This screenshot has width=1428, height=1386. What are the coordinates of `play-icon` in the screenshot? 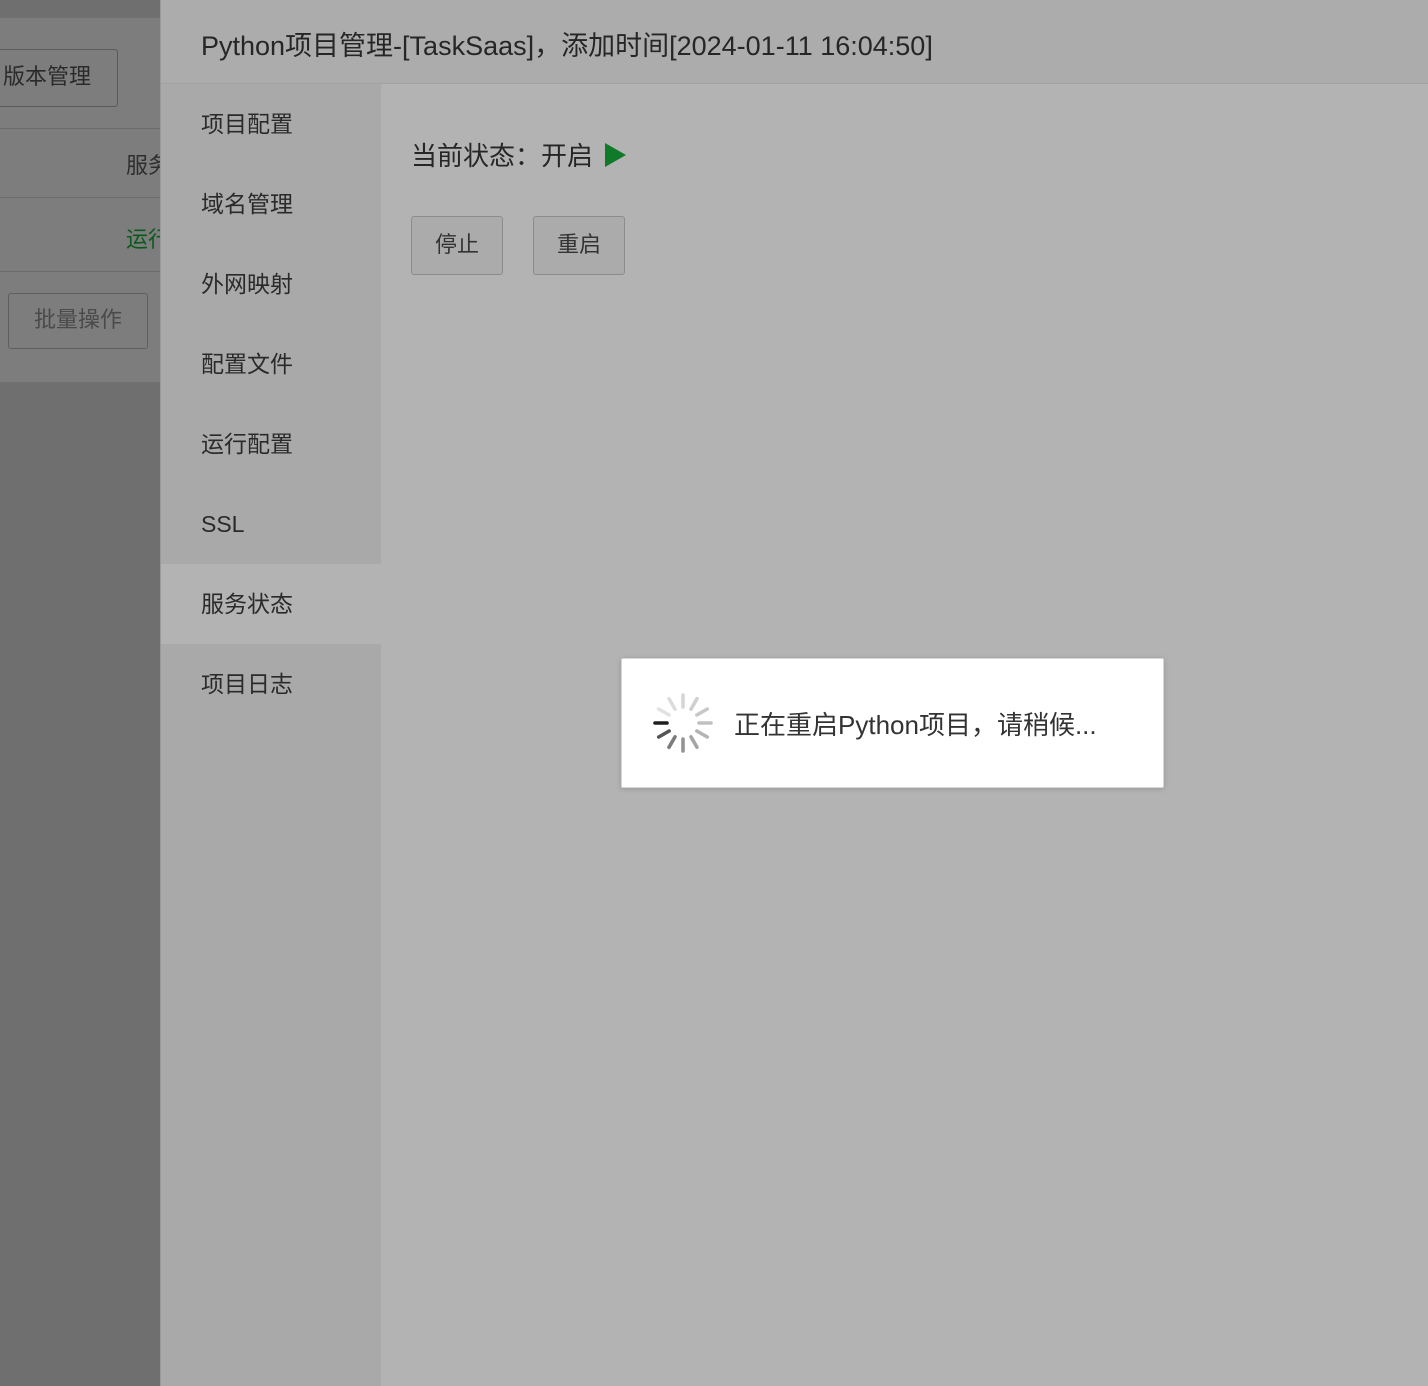 It's located at (616, 154).